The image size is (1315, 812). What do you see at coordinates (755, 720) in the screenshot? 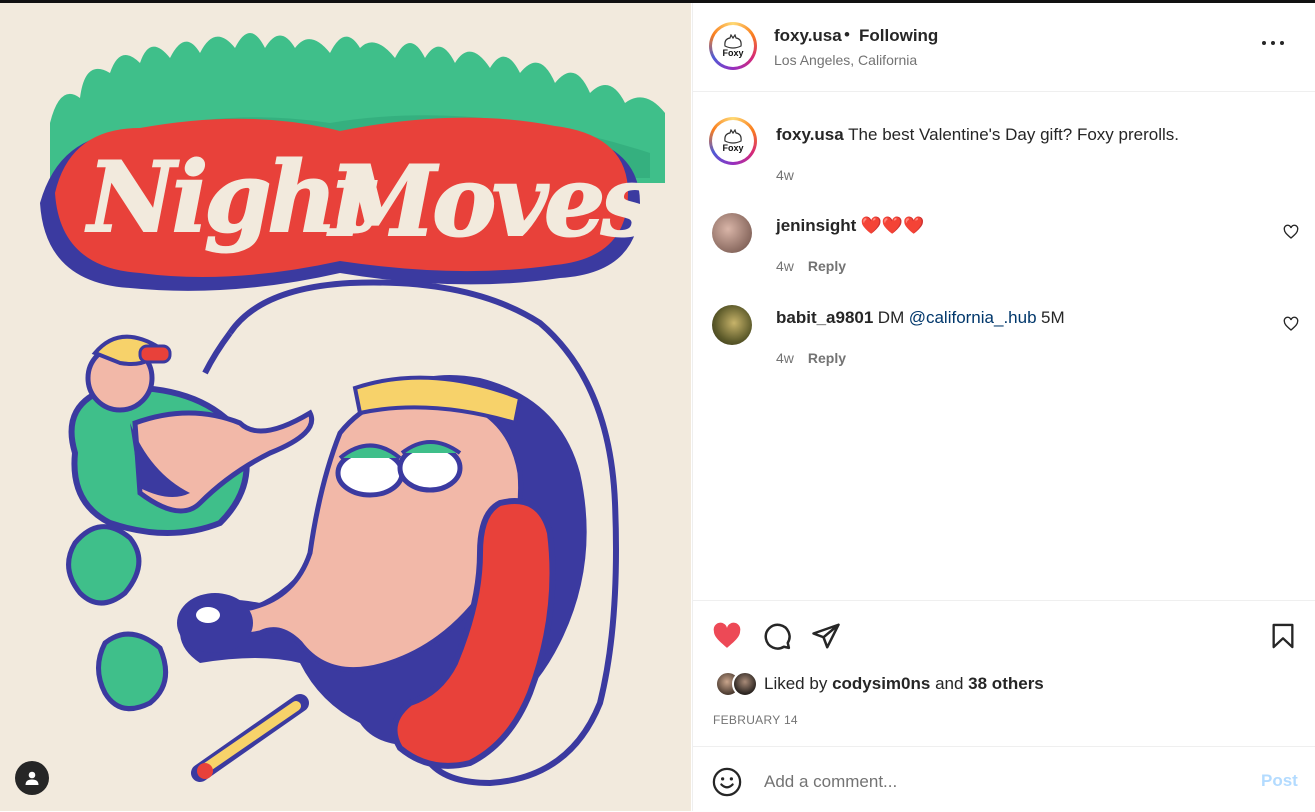
I see `post-date: FEBRUARY 14` at bounding box center [755, 720].